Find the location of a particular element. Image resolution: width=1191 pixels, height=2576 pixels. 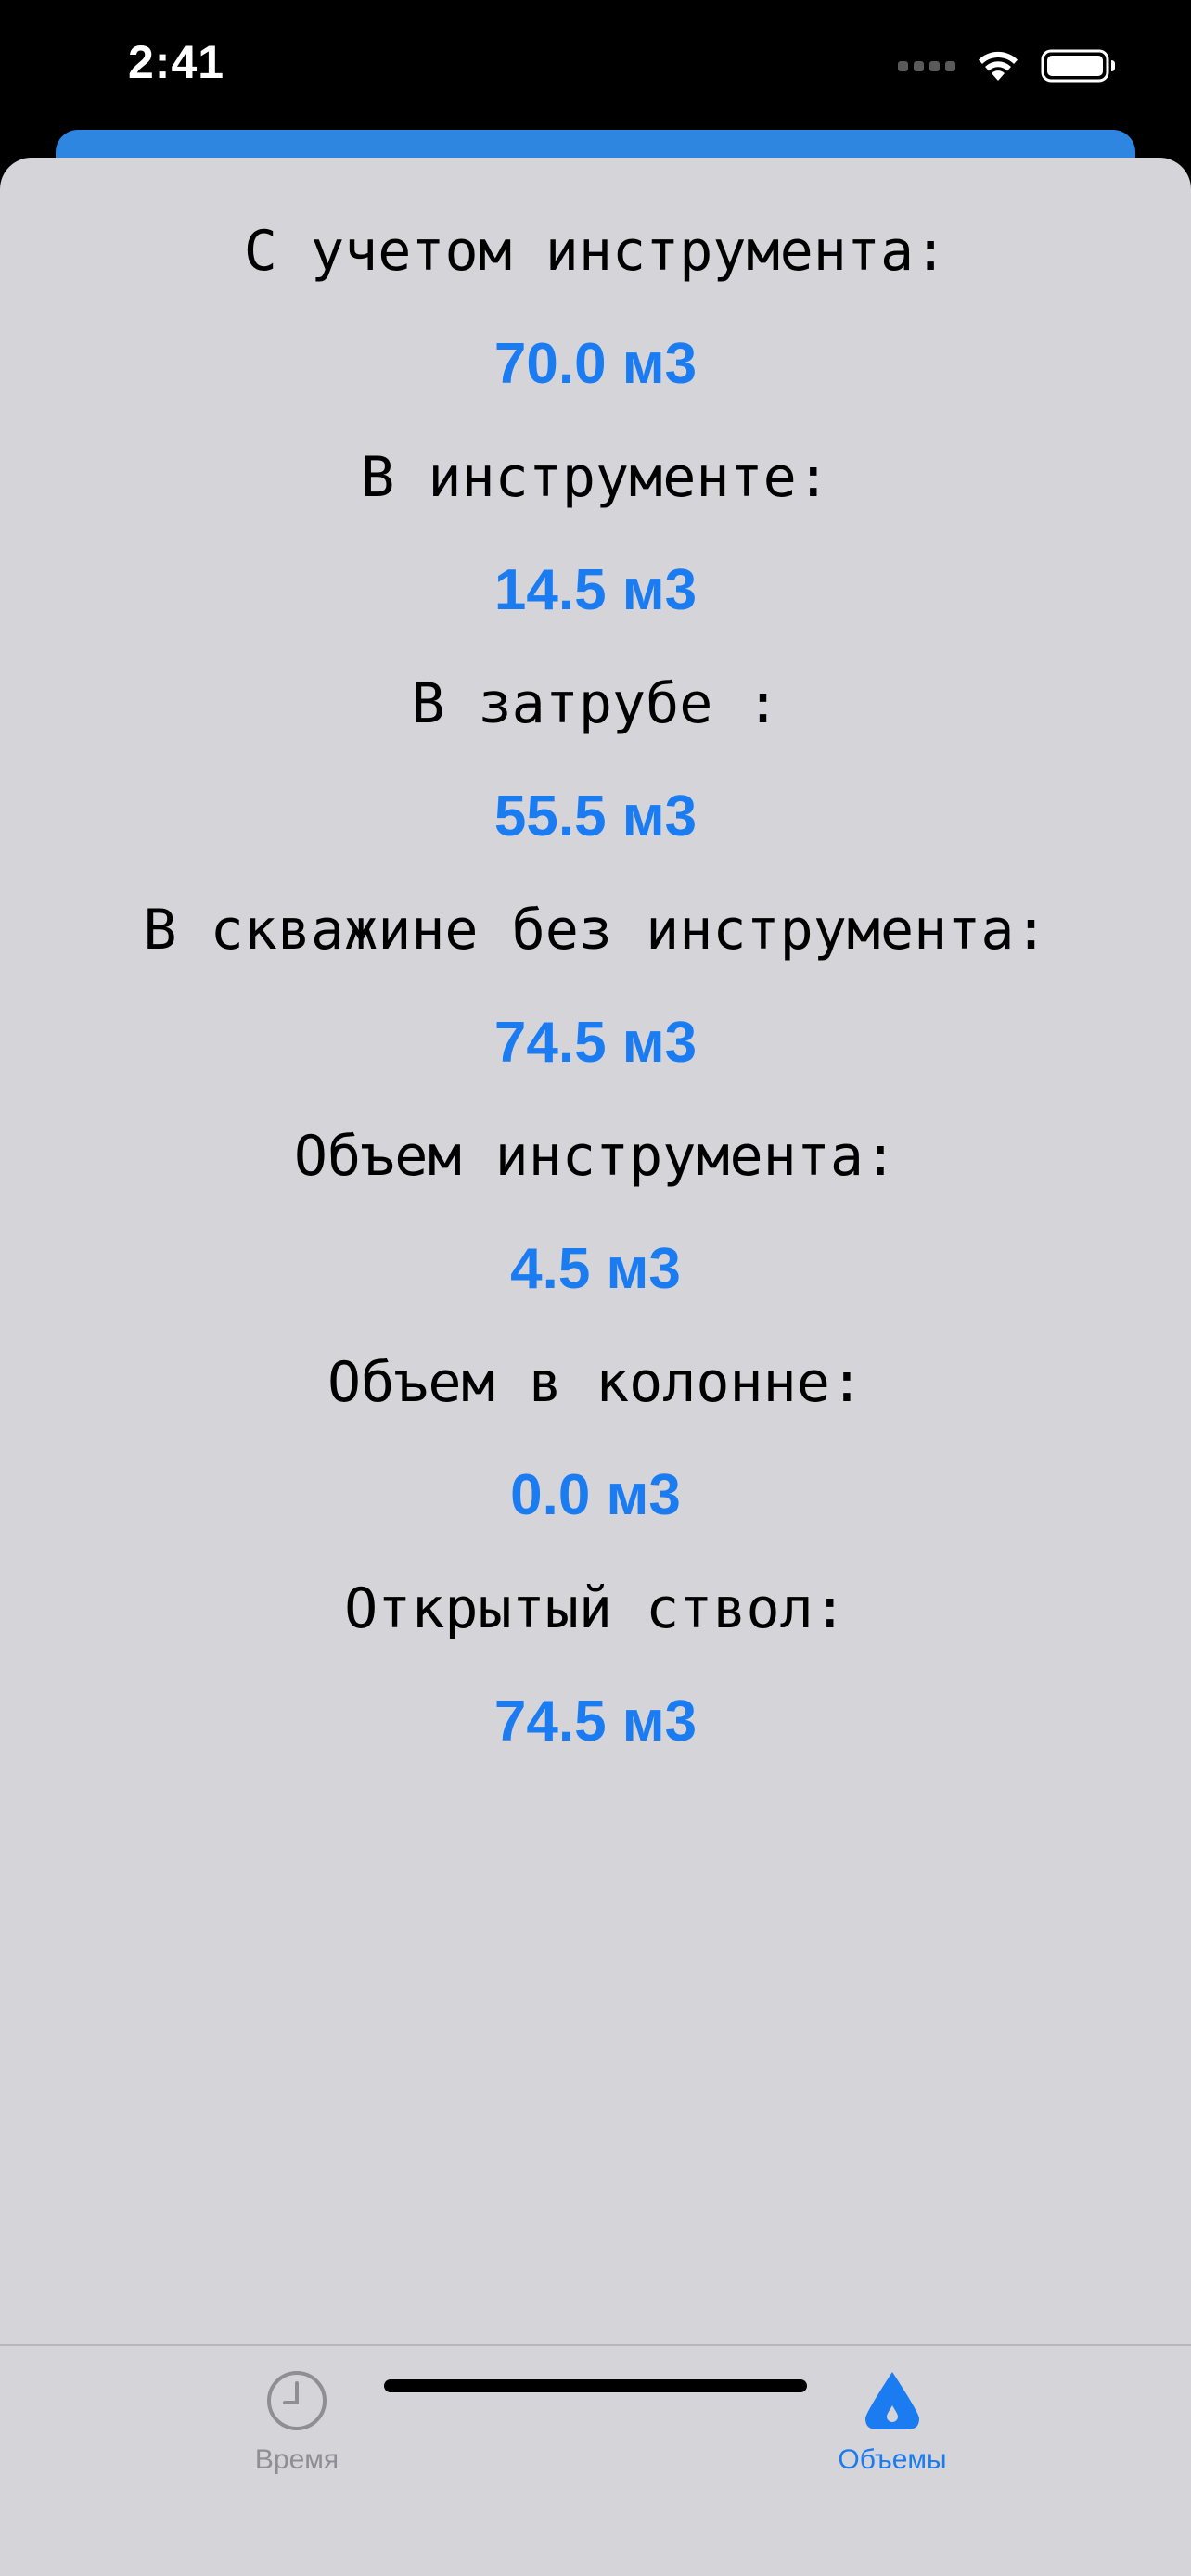

drop-icon is located at coordinates (892, 2400).